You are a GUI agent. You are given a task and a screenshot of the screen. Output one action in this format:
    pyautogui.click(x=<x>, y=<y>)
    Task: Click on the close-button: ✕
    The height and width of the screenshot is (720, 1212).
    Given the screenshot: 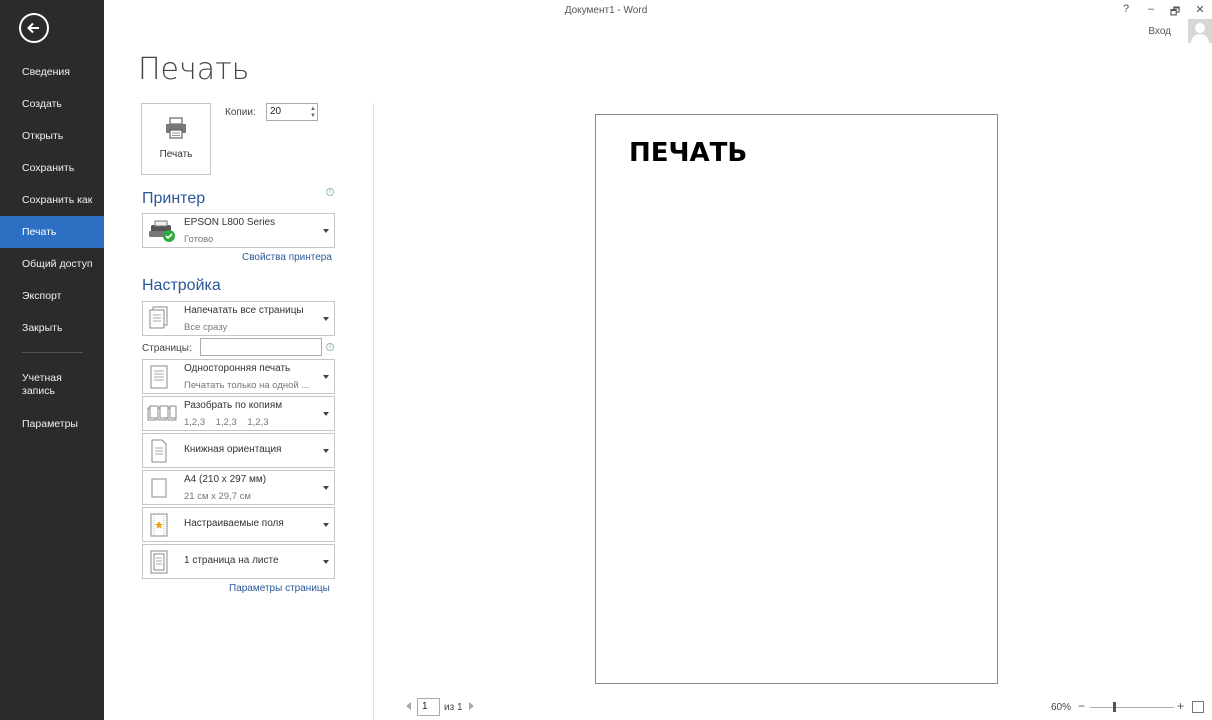 What is the action you would take?
    pyautogui.click(x=1200, y=9)
    